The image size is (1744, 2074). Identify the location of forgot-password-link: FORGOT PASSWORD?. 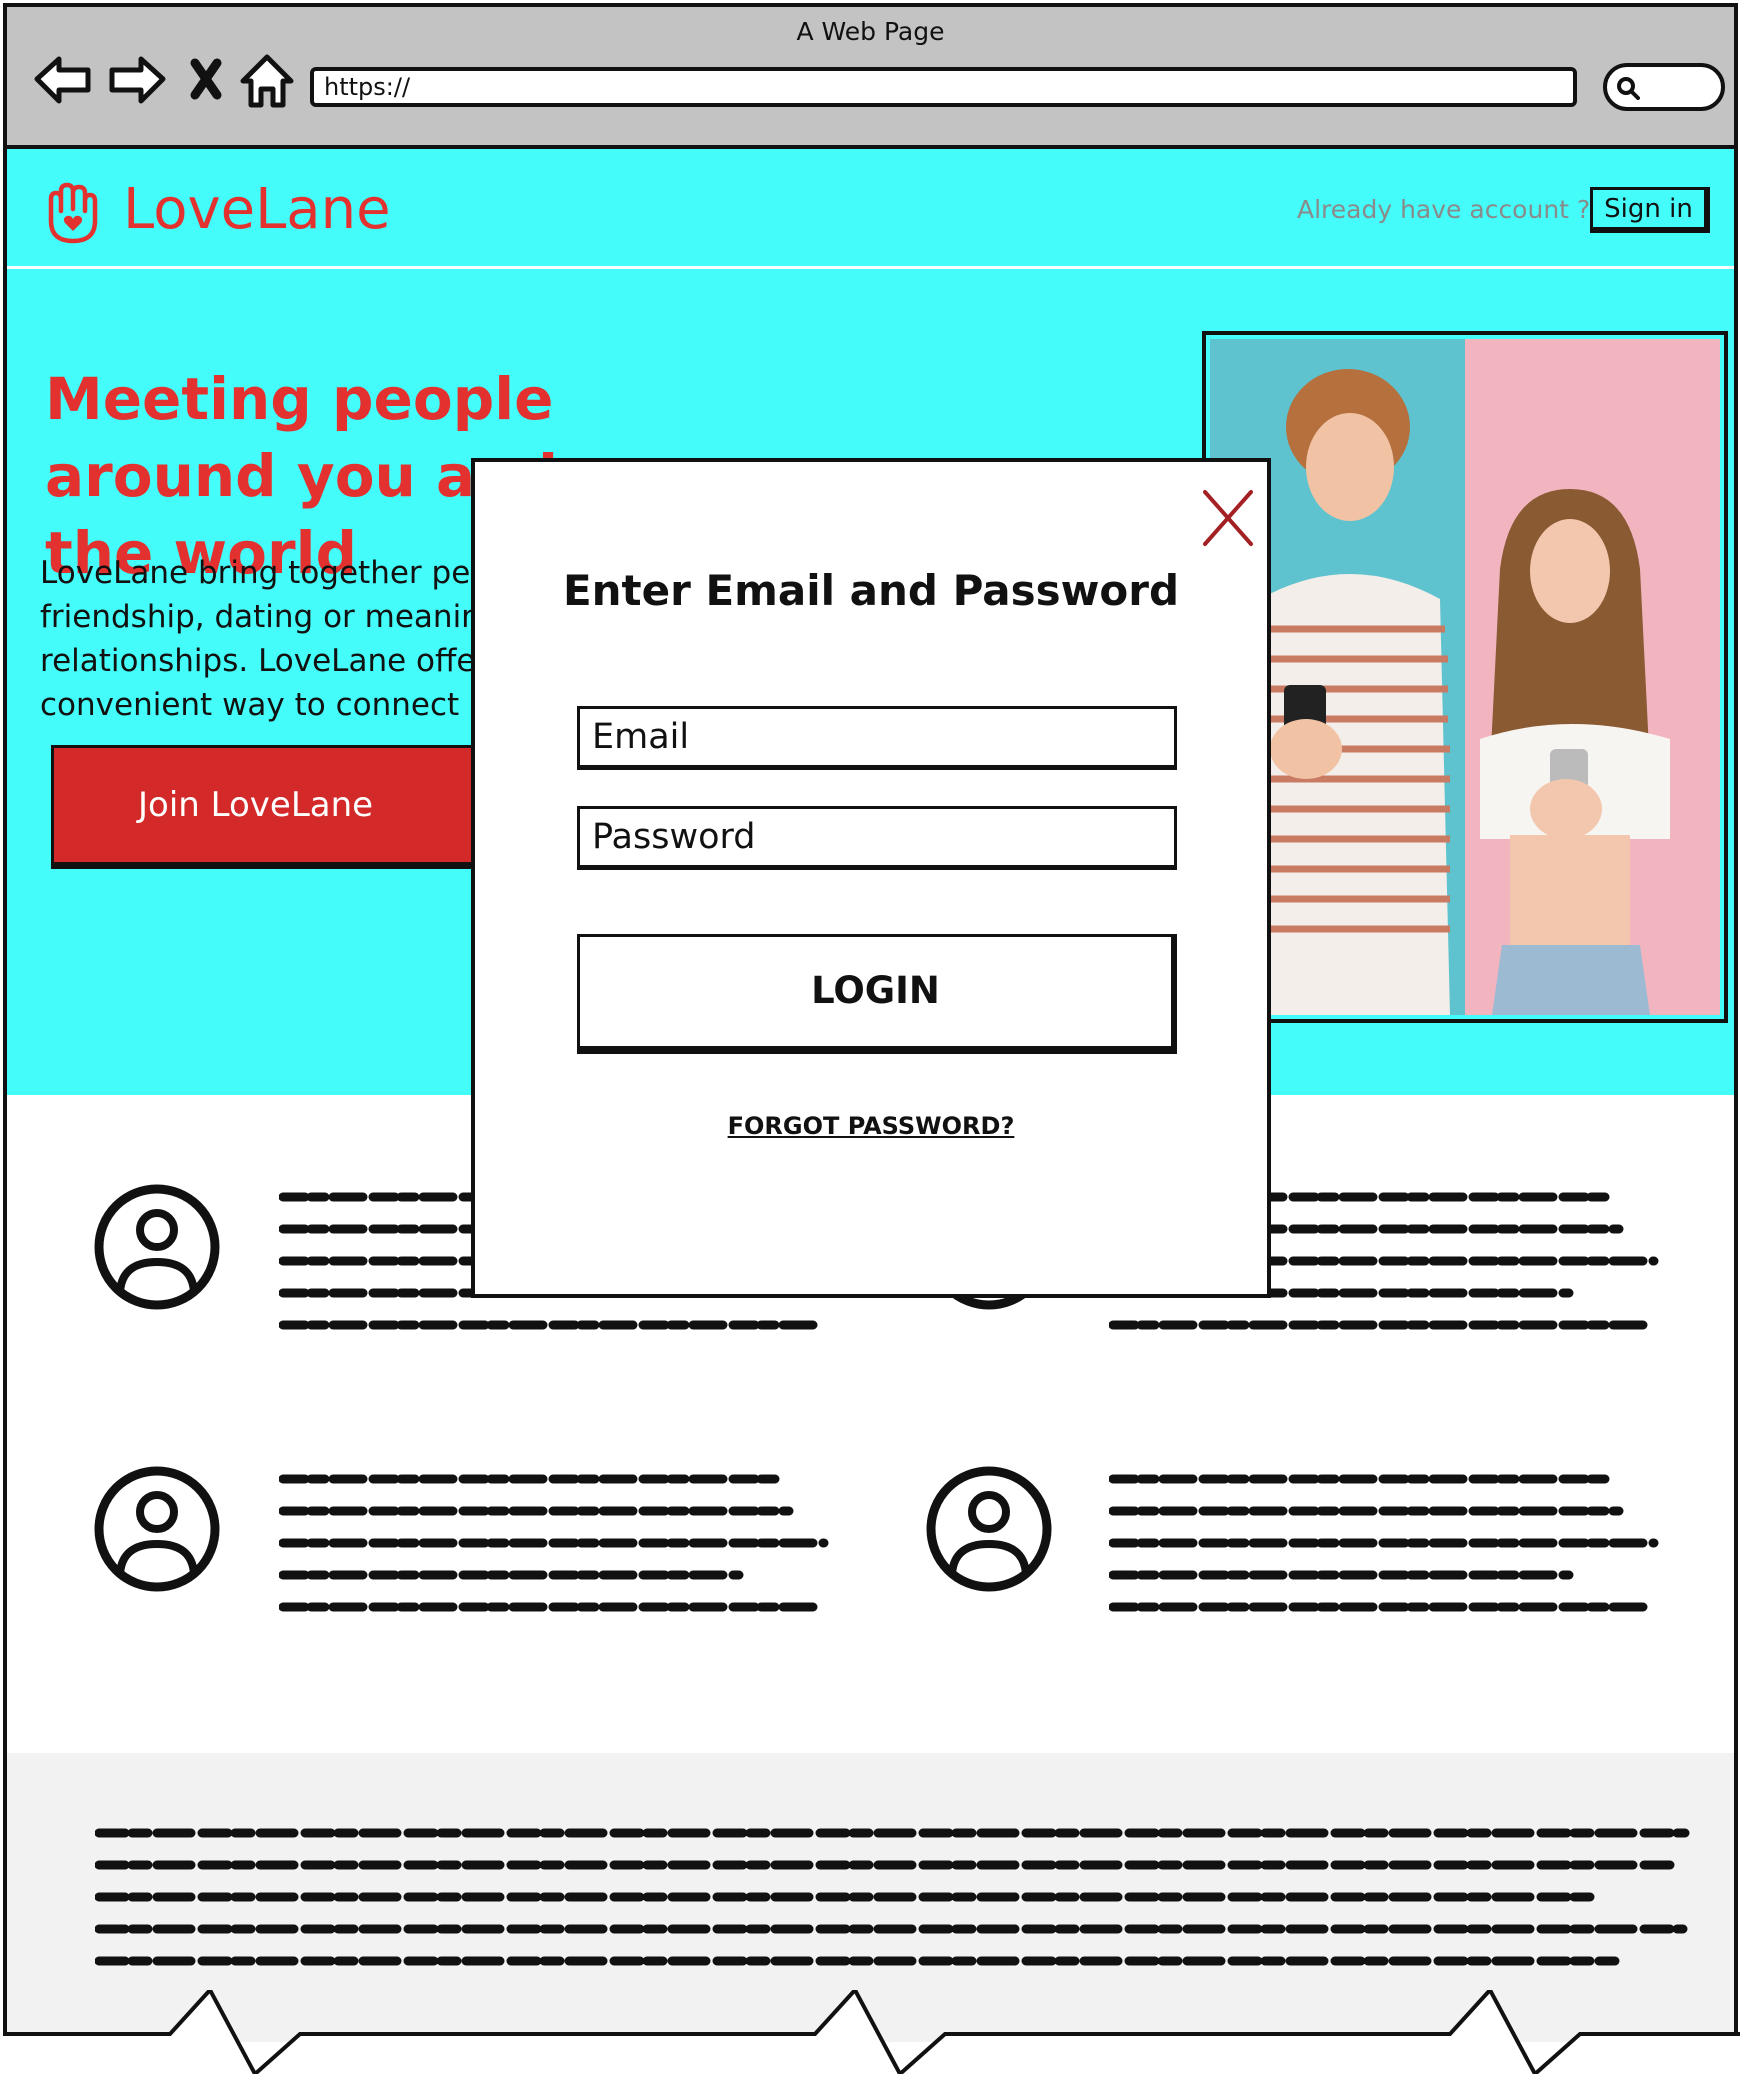
(871, 1126).